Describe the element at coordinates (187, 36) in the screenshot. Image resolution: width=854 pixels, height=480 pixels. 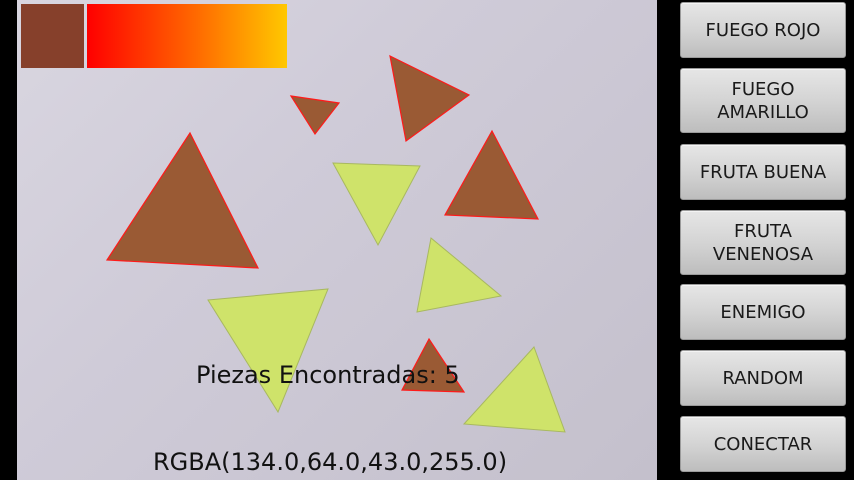
I see `color-gradient-bar` at that location.